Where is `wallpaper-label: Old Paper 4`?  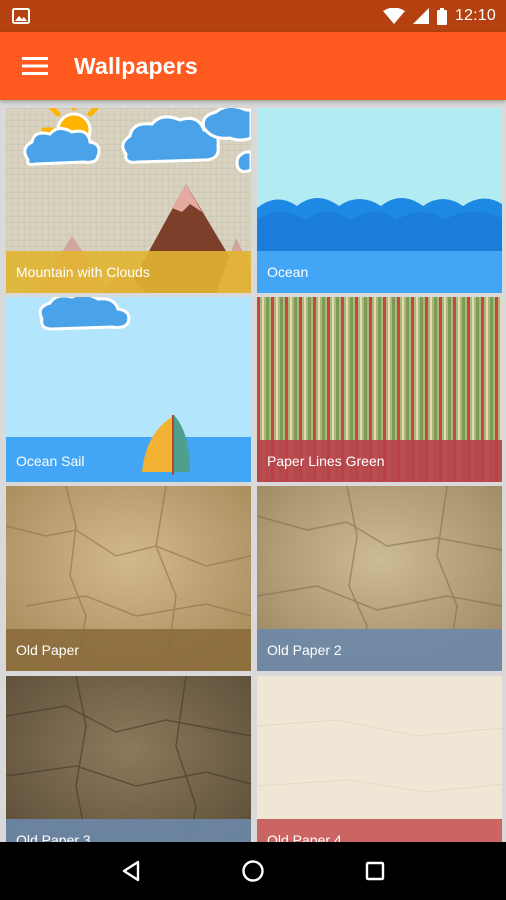 wallpaper-label: Old Paper 4 is located at coordinates (304, 837).